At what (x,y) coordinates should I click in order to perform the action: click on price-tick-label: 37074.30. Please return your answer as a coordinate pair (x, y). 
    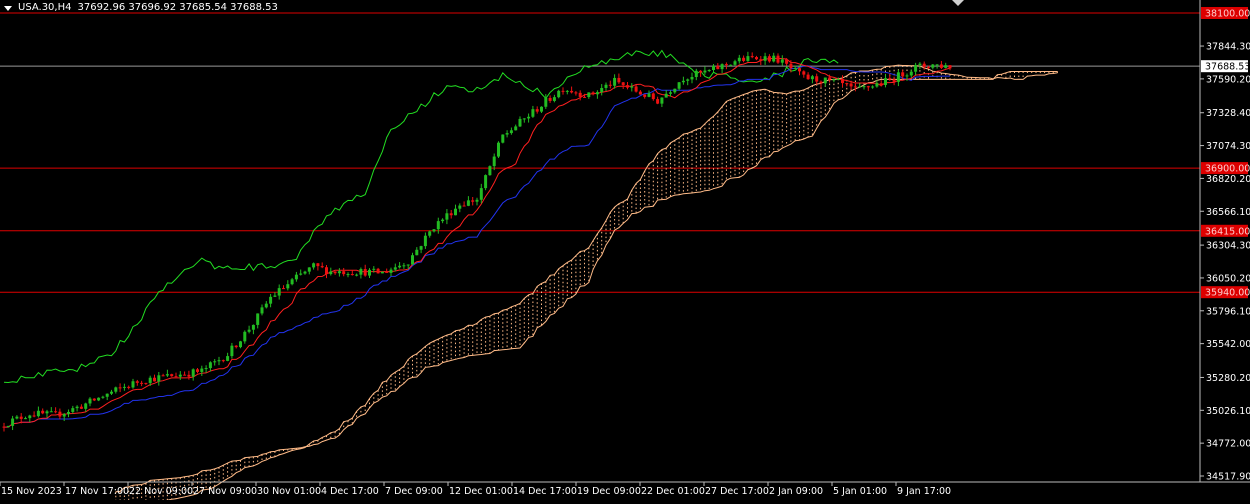
    Looking at the image, I should click on (1228, 146).